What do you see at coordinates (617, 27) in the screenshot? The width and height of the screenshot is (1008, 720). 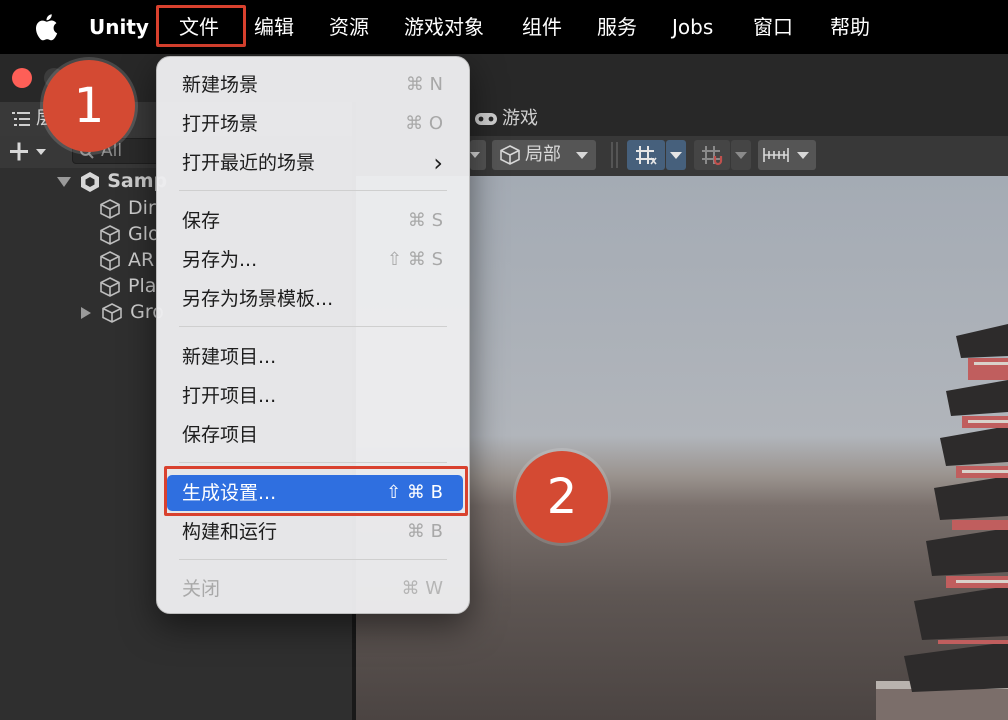 I see `menu-services: 服务` at bounding box center [617, 27].